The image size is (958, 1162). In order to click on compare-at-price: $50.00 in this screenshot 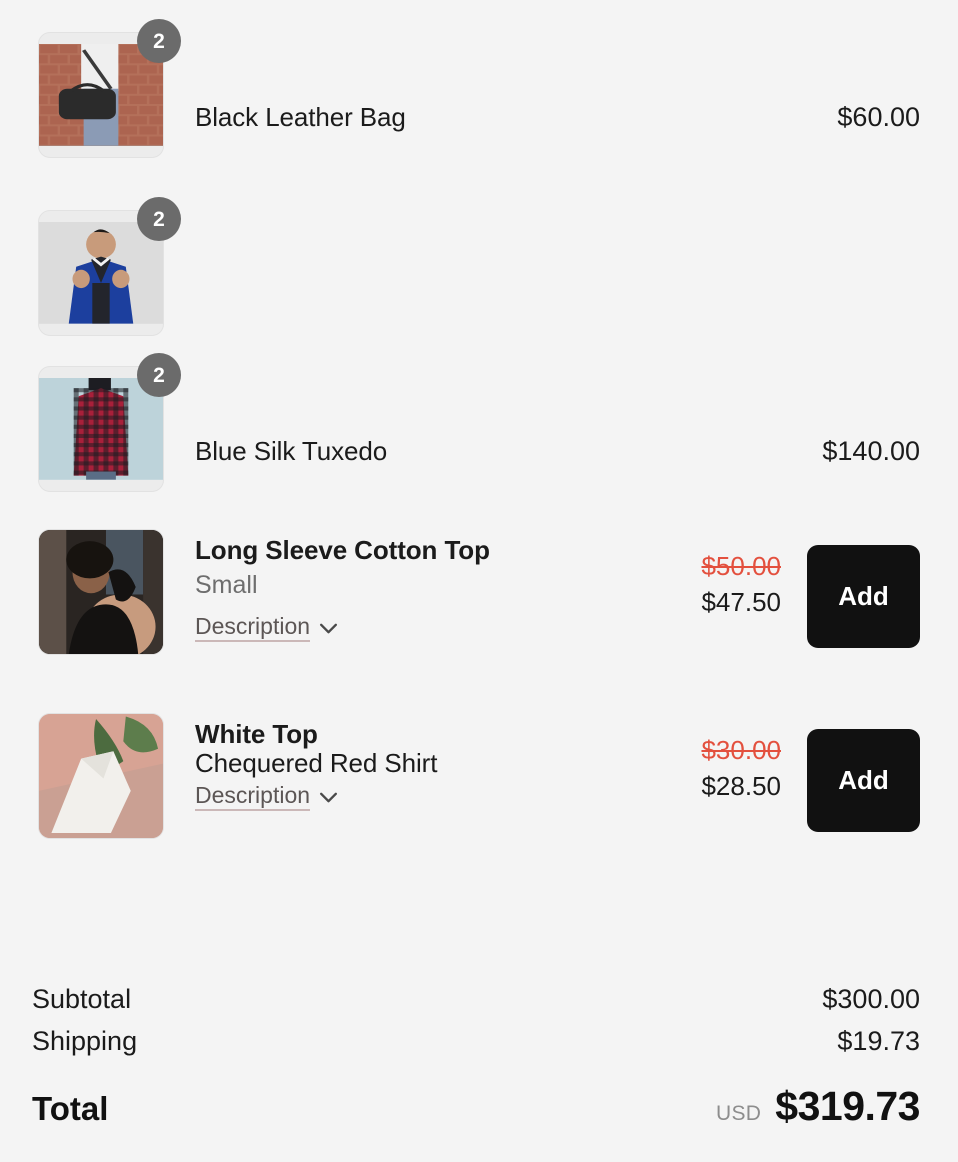, I will do `click(741, 566)`.